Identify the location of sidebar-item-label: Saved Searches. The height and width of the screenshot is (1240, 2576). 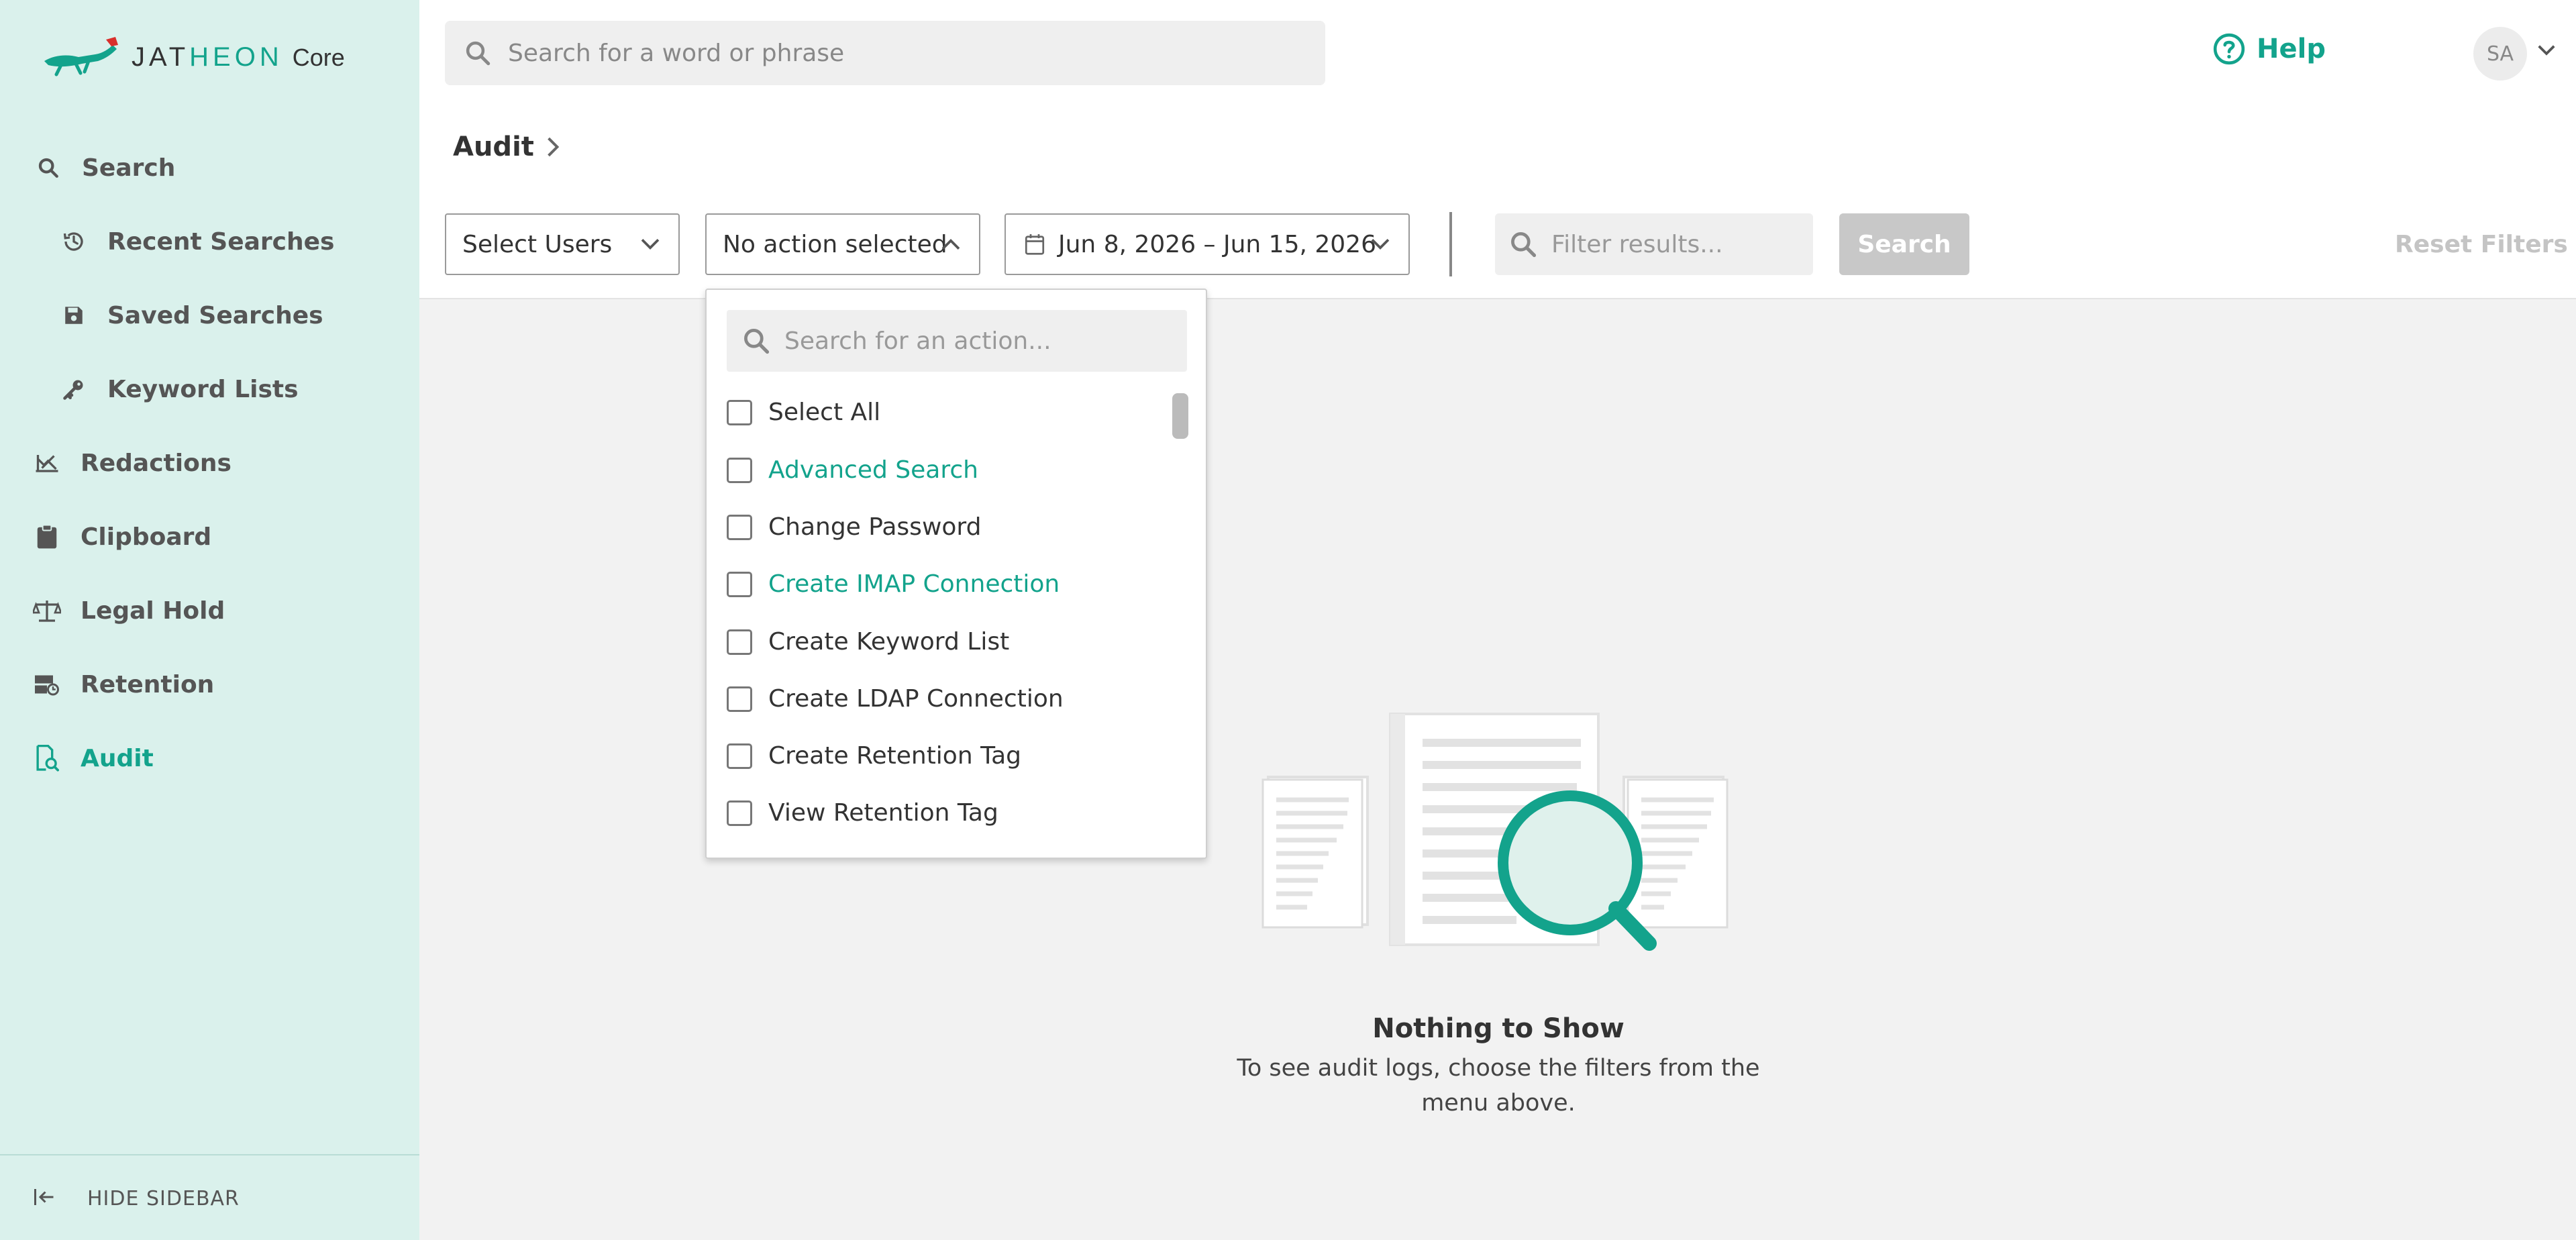
(215, 315).